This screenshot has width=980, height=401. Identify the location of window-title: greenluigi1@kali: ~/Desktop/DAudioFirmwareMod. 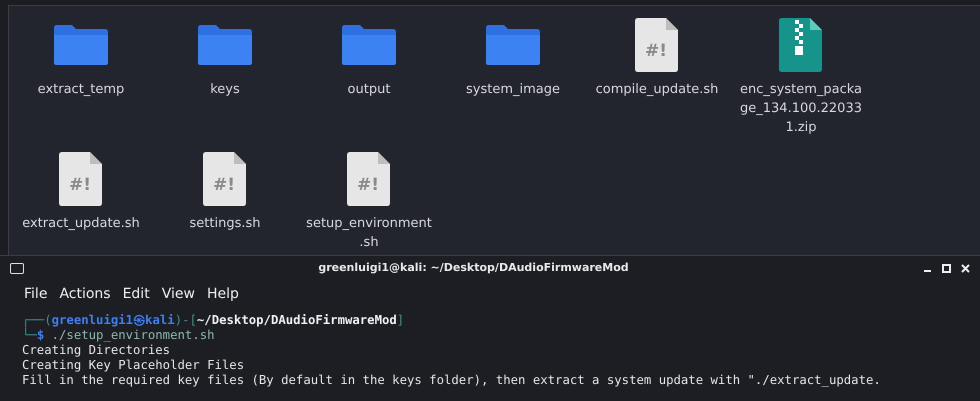
(473, 268).